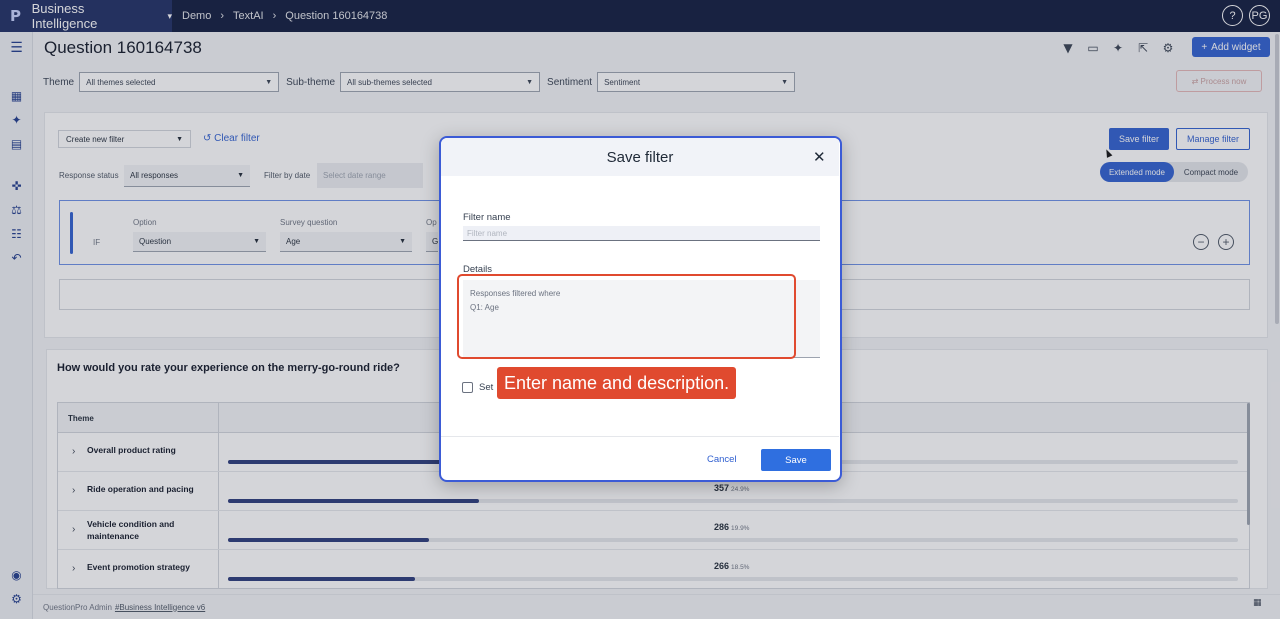 The height and width of the screenshot is (619, 1280). What do you see at coordinates (626, 316) in the screenshot?
I see `details-highlight-box` at bounding box center [626, 316].